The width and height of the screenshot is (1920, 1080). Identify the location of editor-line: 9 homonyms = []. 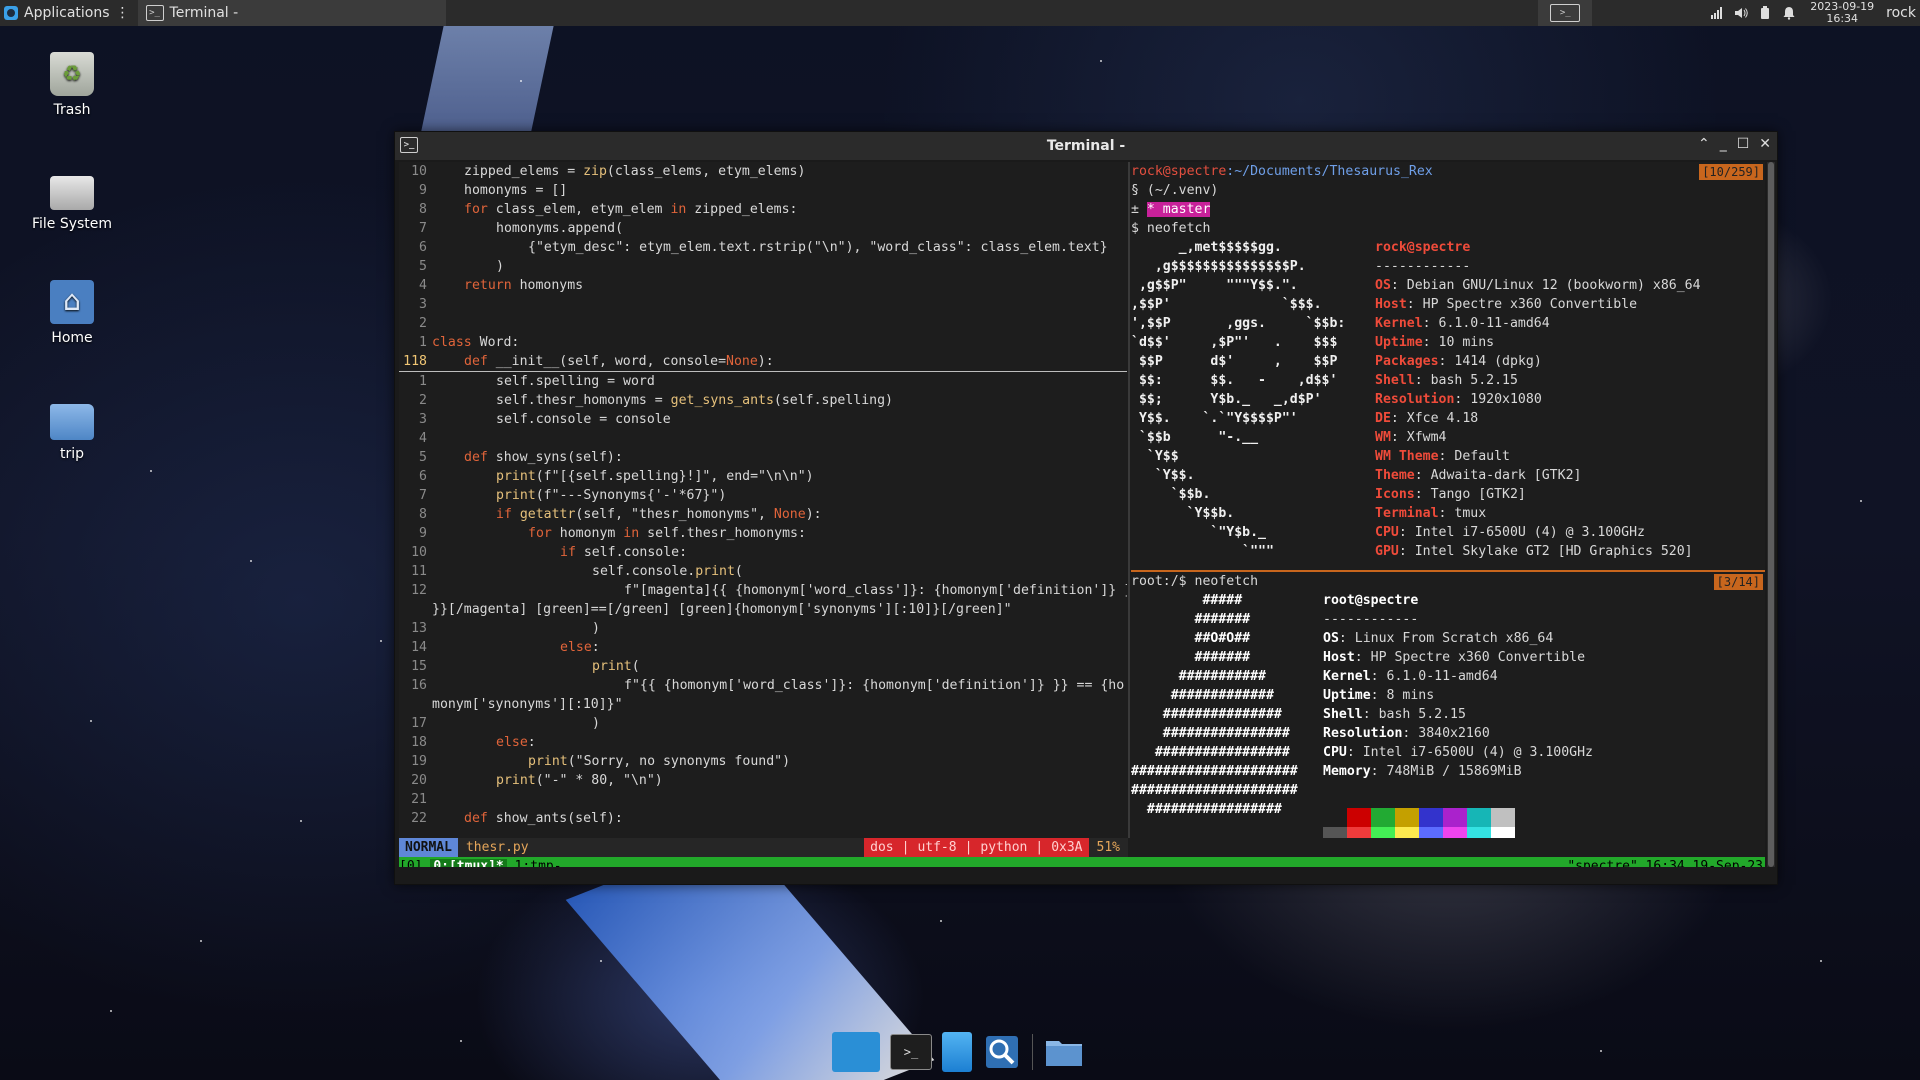
(763, 190).